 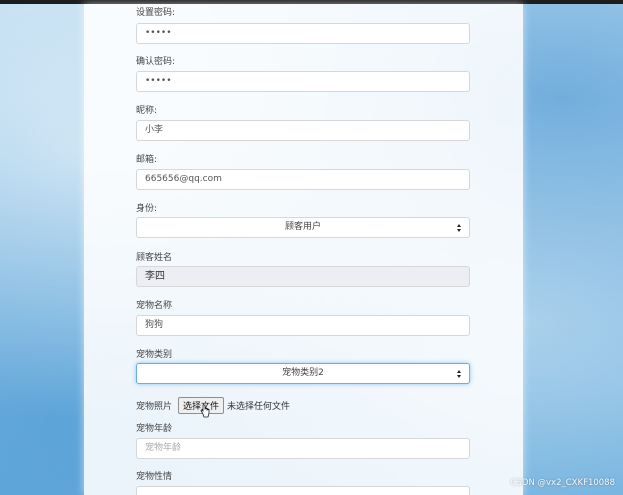 I want to click on pet-name-input: 狗狗, so click(x=303, y=325).